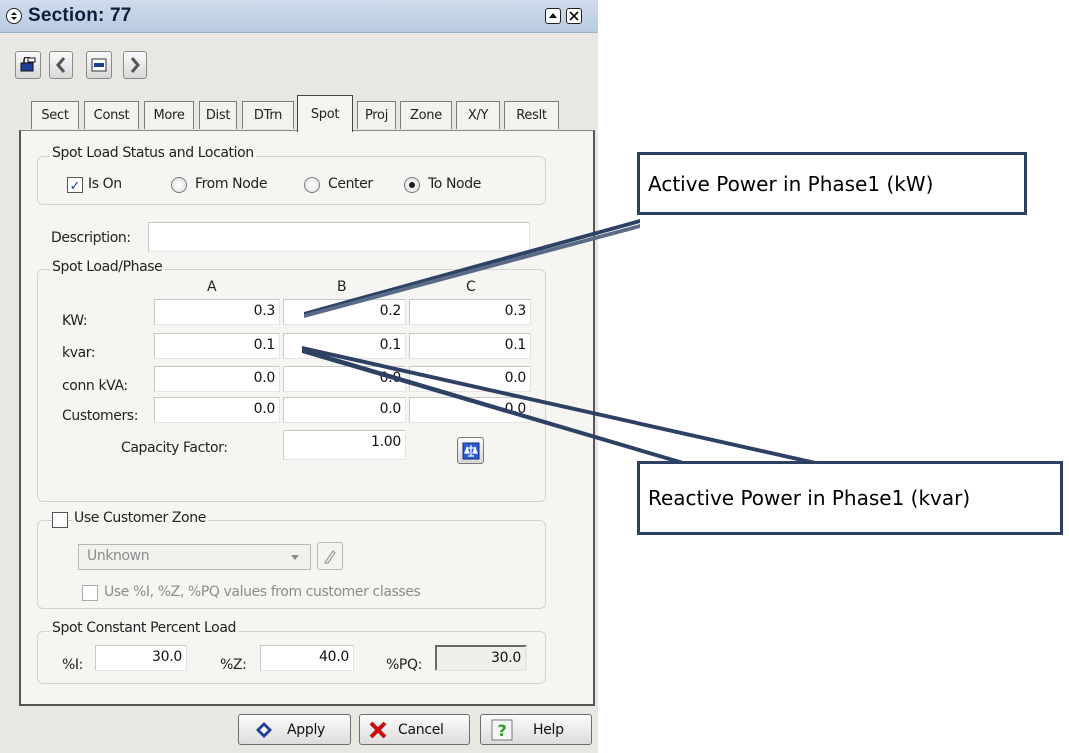 This screenshot has height=753, width=1069. Describe the element at coordinates (325, 113) in the screenshot. I see `tab-spot: Spot` at that location.